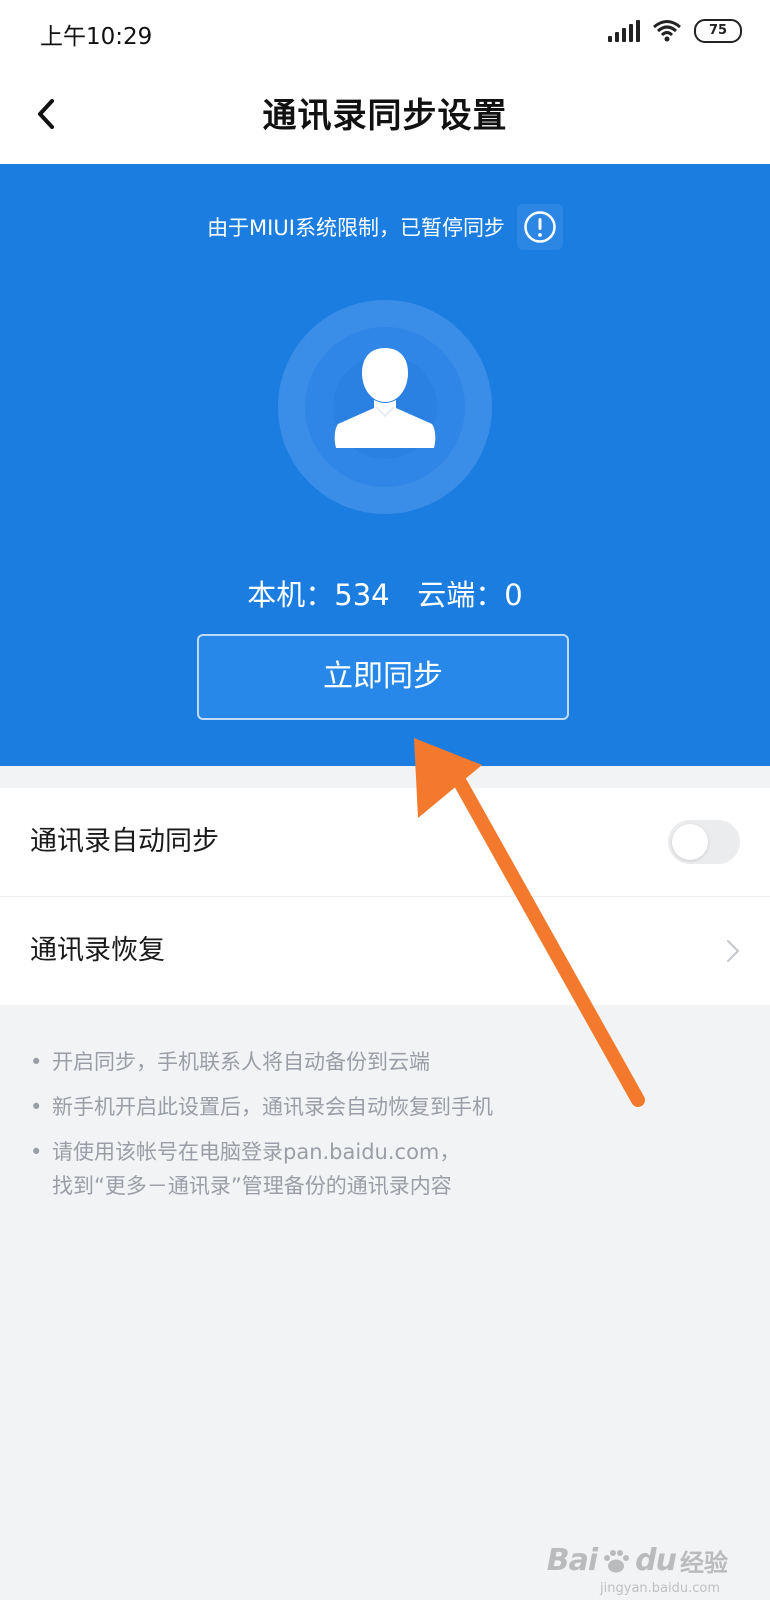  I want to click on sync-notice: 由于MIUI系统限制，已暂停同步, so click(385, 227).